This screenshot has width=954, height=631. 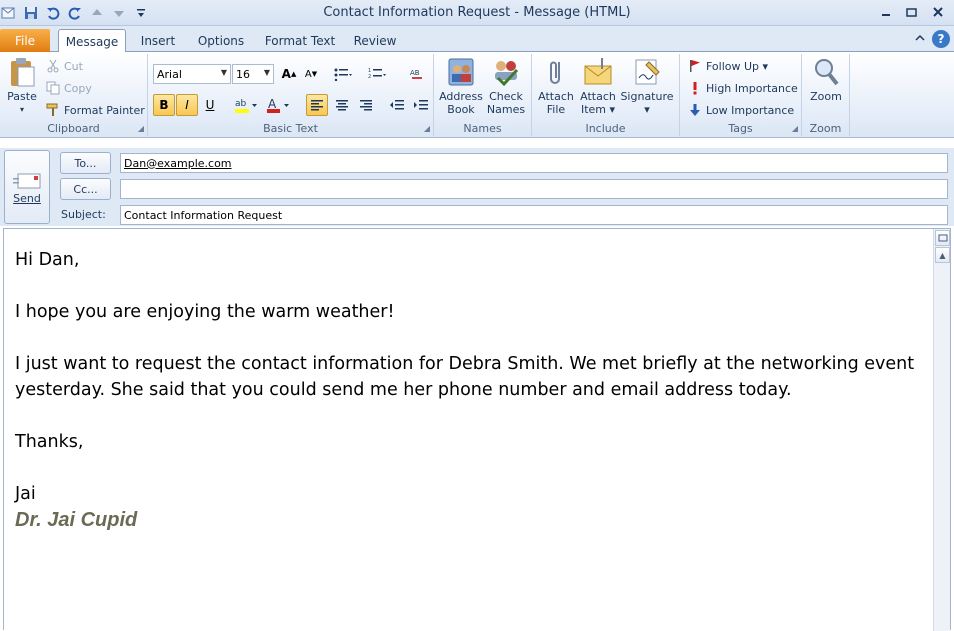 I want to click on paperclip-icon, so click(x=555, y=72).